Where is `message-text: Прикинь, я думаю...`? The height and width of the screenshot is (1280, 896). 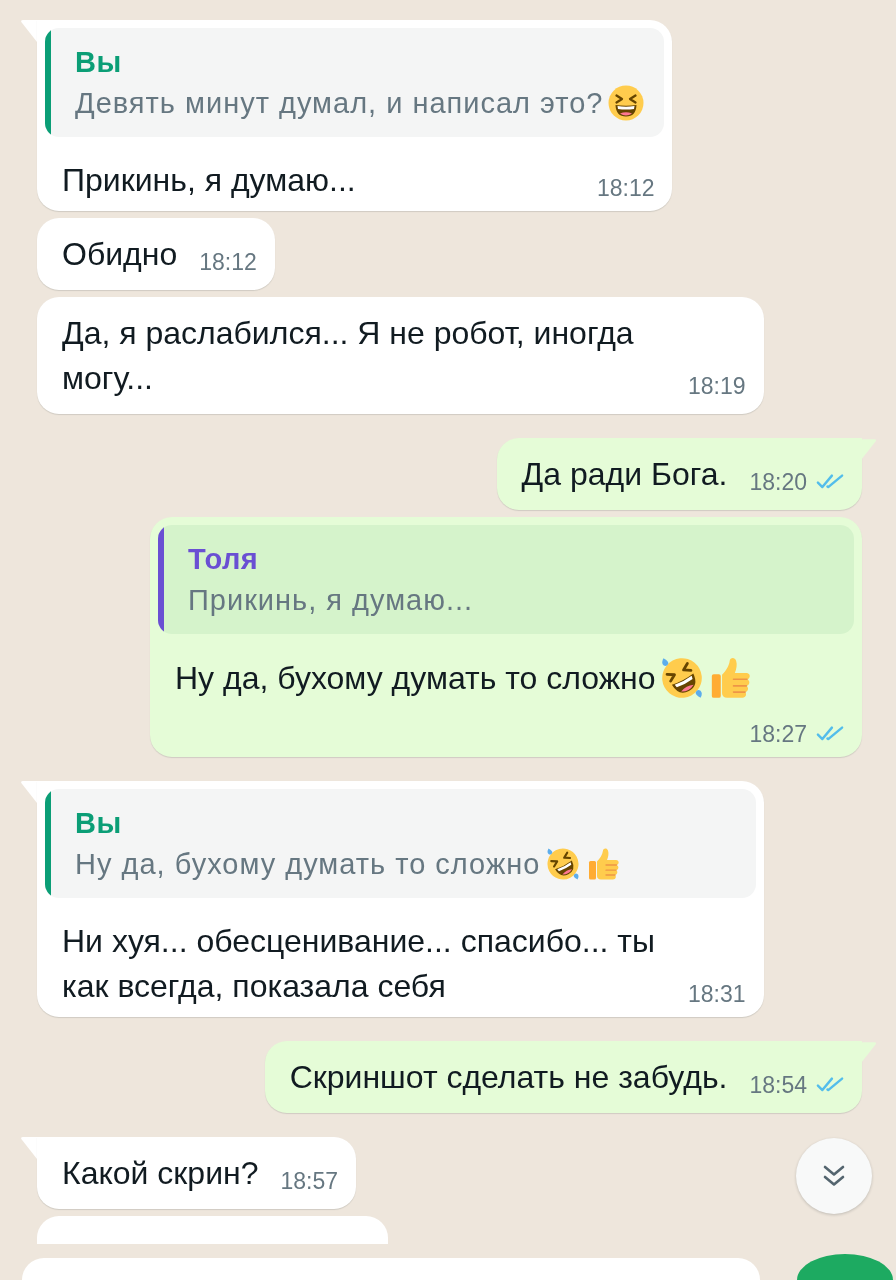 message-text: Прикинь, я думаю... is located at coordinates (209, 180).